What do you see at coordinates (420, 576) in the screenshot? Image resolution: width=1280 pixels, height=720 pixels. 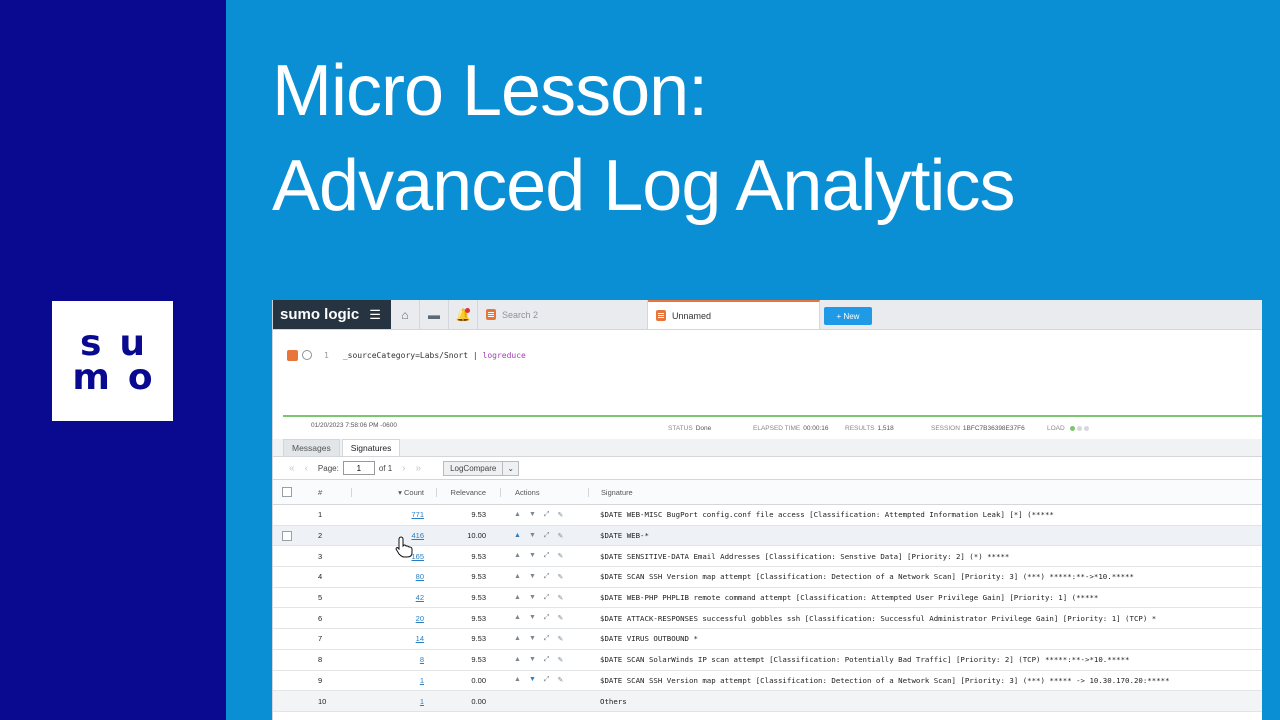 I see `row-count-link: 80` at bounding box center [420, 576].